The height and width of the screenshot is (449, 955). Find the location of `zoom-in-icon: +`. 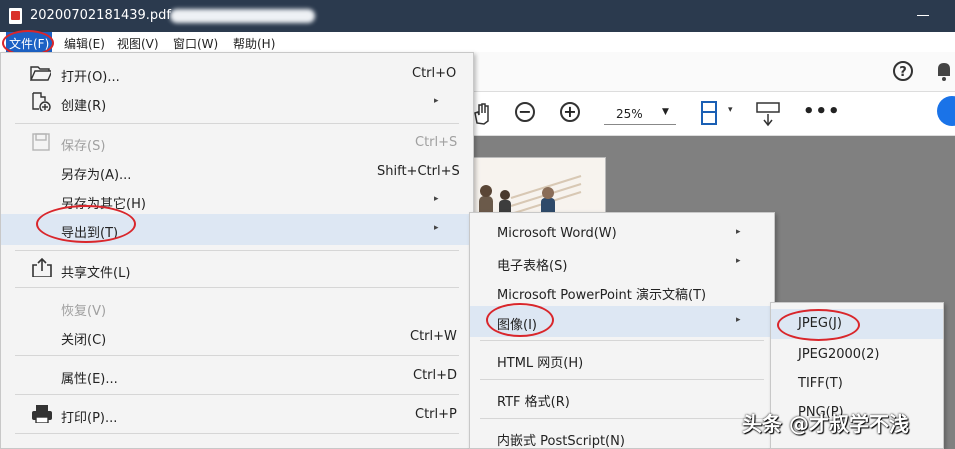

zoom-in-icon: + is located at coordinates (570, 112).